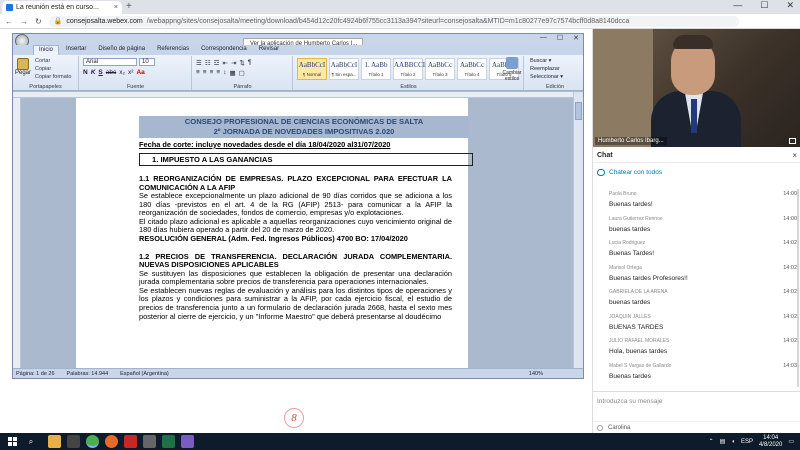 The width and height of the screenshot is (800, 450). I want to click on decrease-indent-icon: ⇤, so click(224, 63).